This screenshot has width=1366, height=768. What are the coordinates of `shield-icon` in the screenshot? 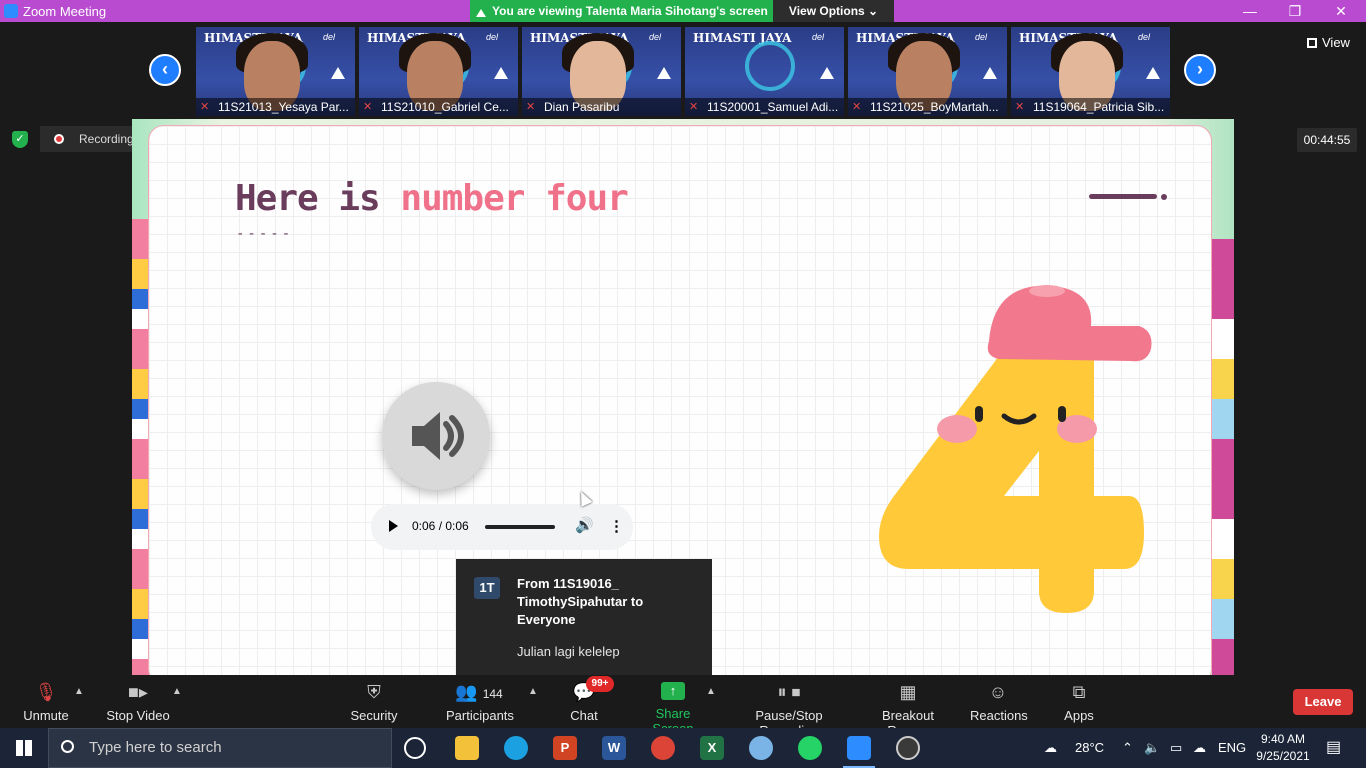 It's located at (481, 12).